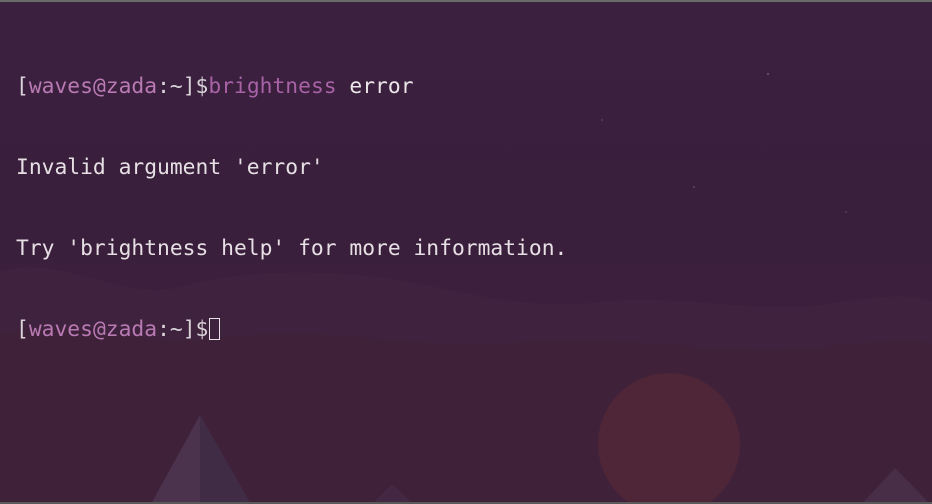  I want to click on command-argument: error, so click(375, 86).